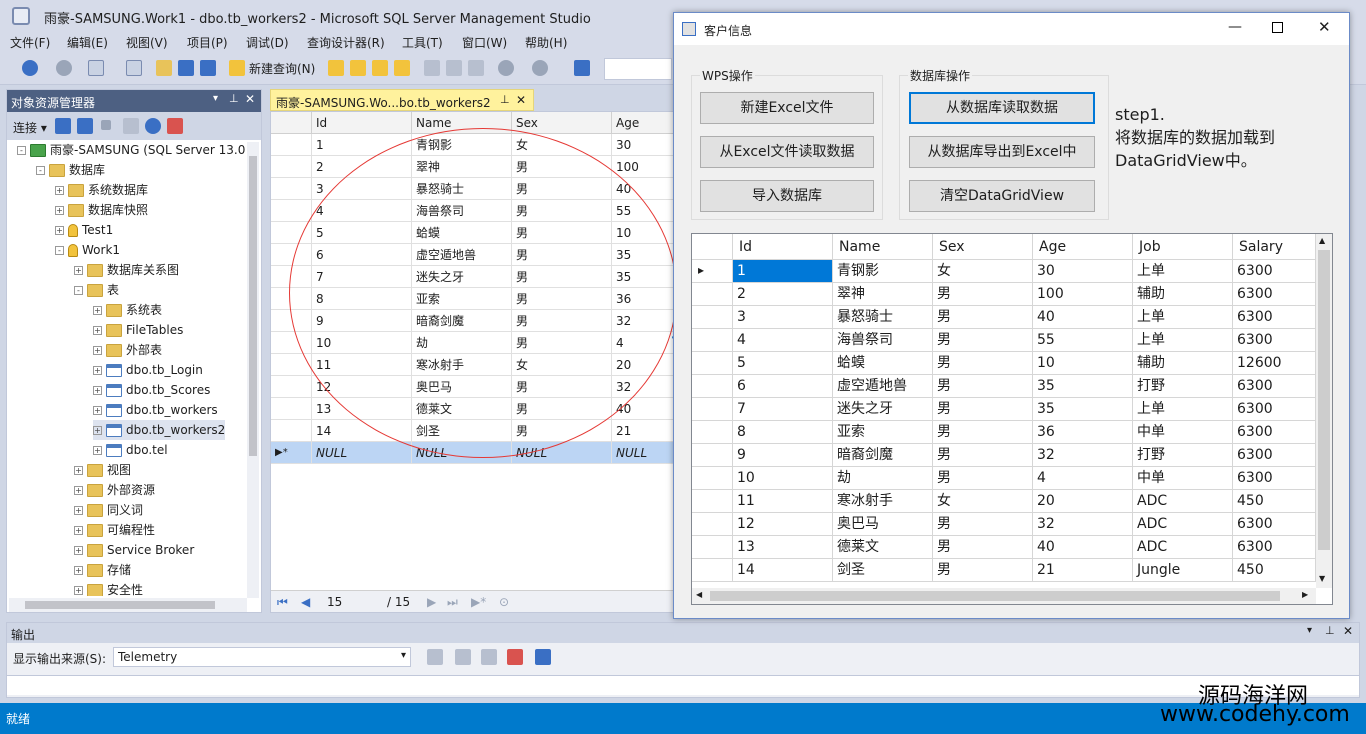 This screenshot has width=1366, height=734. Describe the element at coordinates (783, 386) in the screenshot. I see `grid-cell: 6` at that location.